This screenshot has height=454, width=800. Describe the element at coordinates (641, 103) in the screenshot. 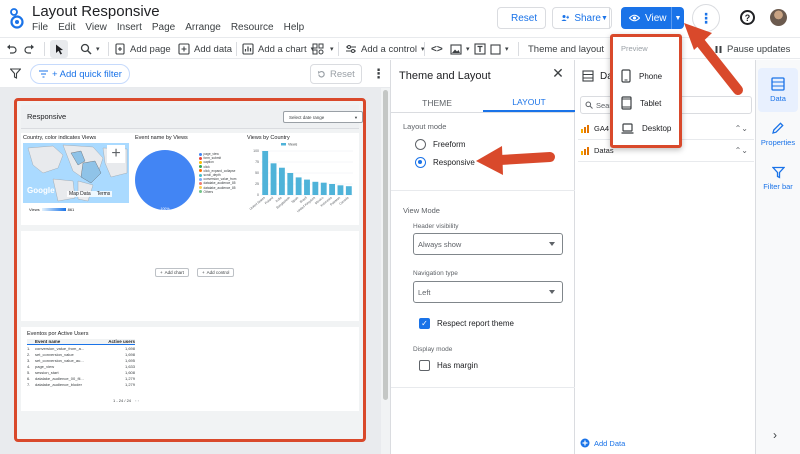

I see `preview-tablet: Tablet` at that location.